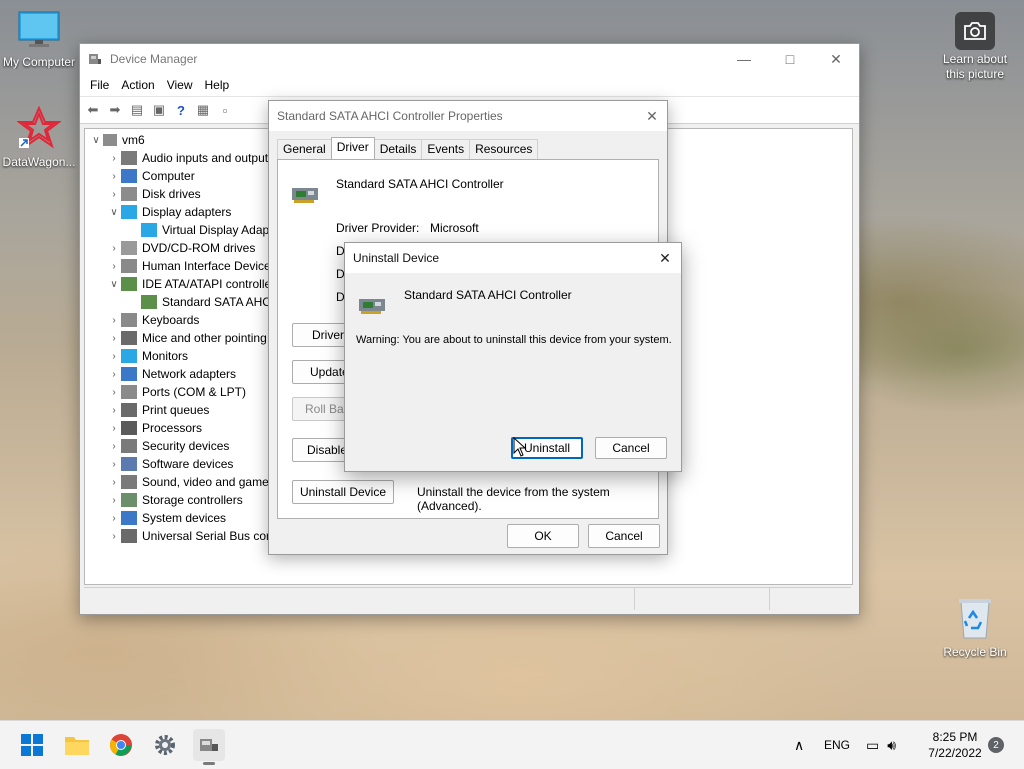 Image resolution: width=1024 pixels, height=769 pixels. Describe the element at coordinates (121, 745) in the screenshot. I see `chrome-button` at that location.